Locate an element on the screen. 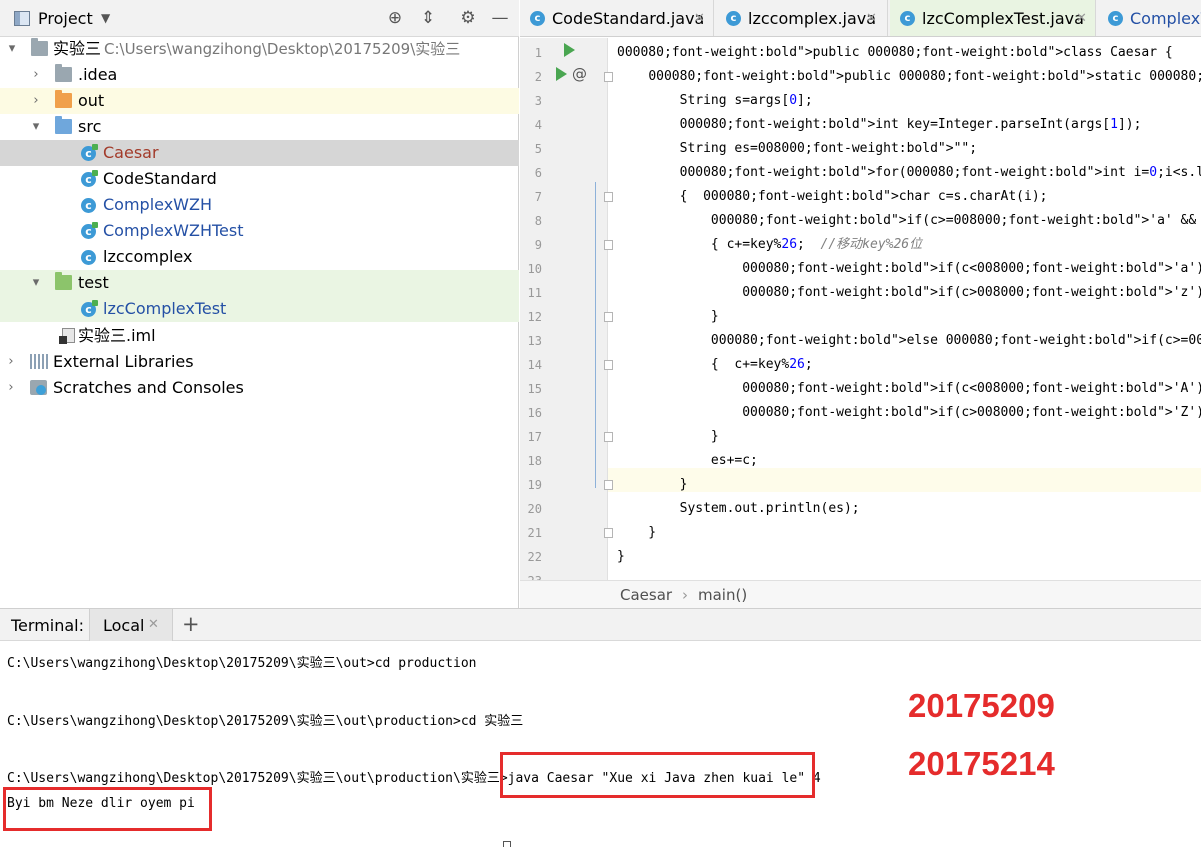 The height and width of the screenshot is (847, 1201). gear-icon: ⚙ is located at coordinates (468, 18).